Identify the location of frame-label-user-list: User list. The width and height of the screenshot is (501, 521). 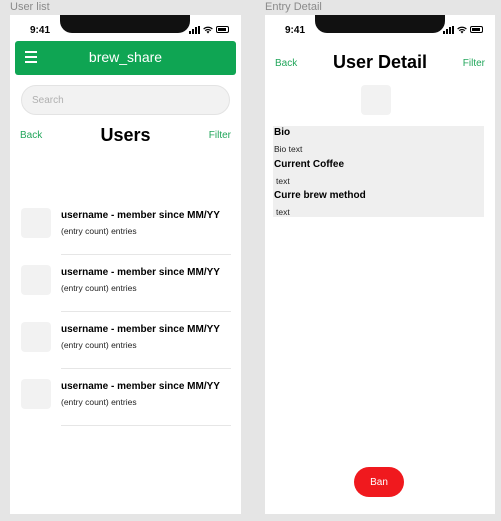
(30, 7).